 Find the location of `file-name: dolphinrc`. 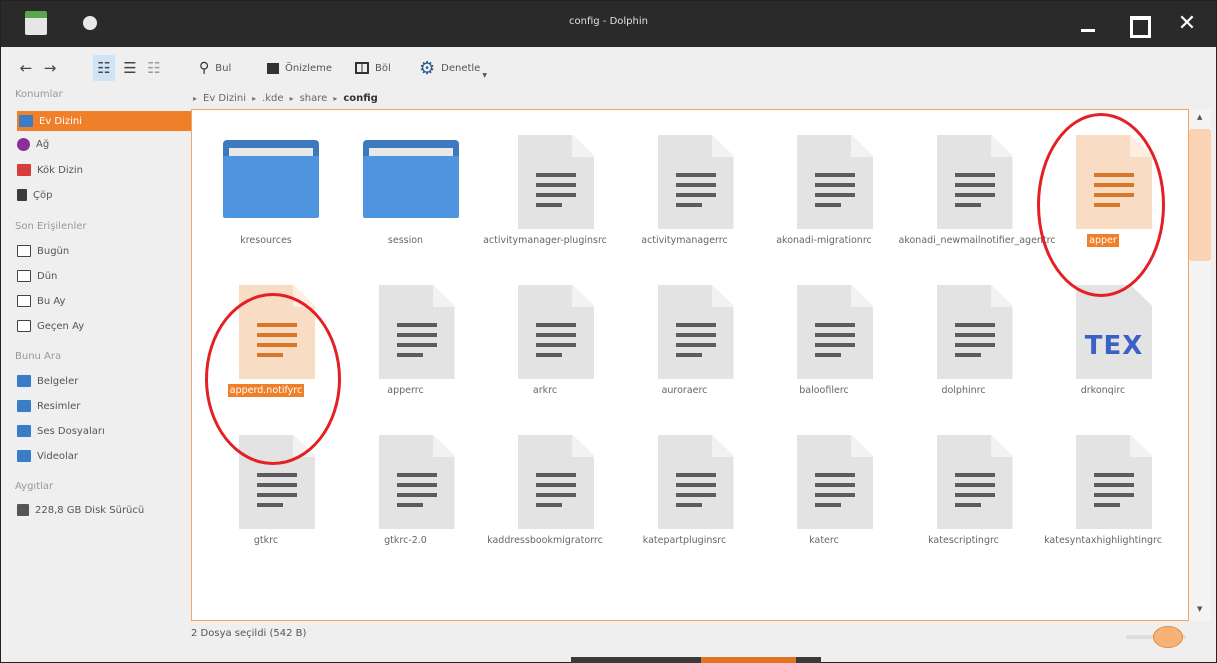

file-name: dolphinrc is located at coordinates (964, 390).